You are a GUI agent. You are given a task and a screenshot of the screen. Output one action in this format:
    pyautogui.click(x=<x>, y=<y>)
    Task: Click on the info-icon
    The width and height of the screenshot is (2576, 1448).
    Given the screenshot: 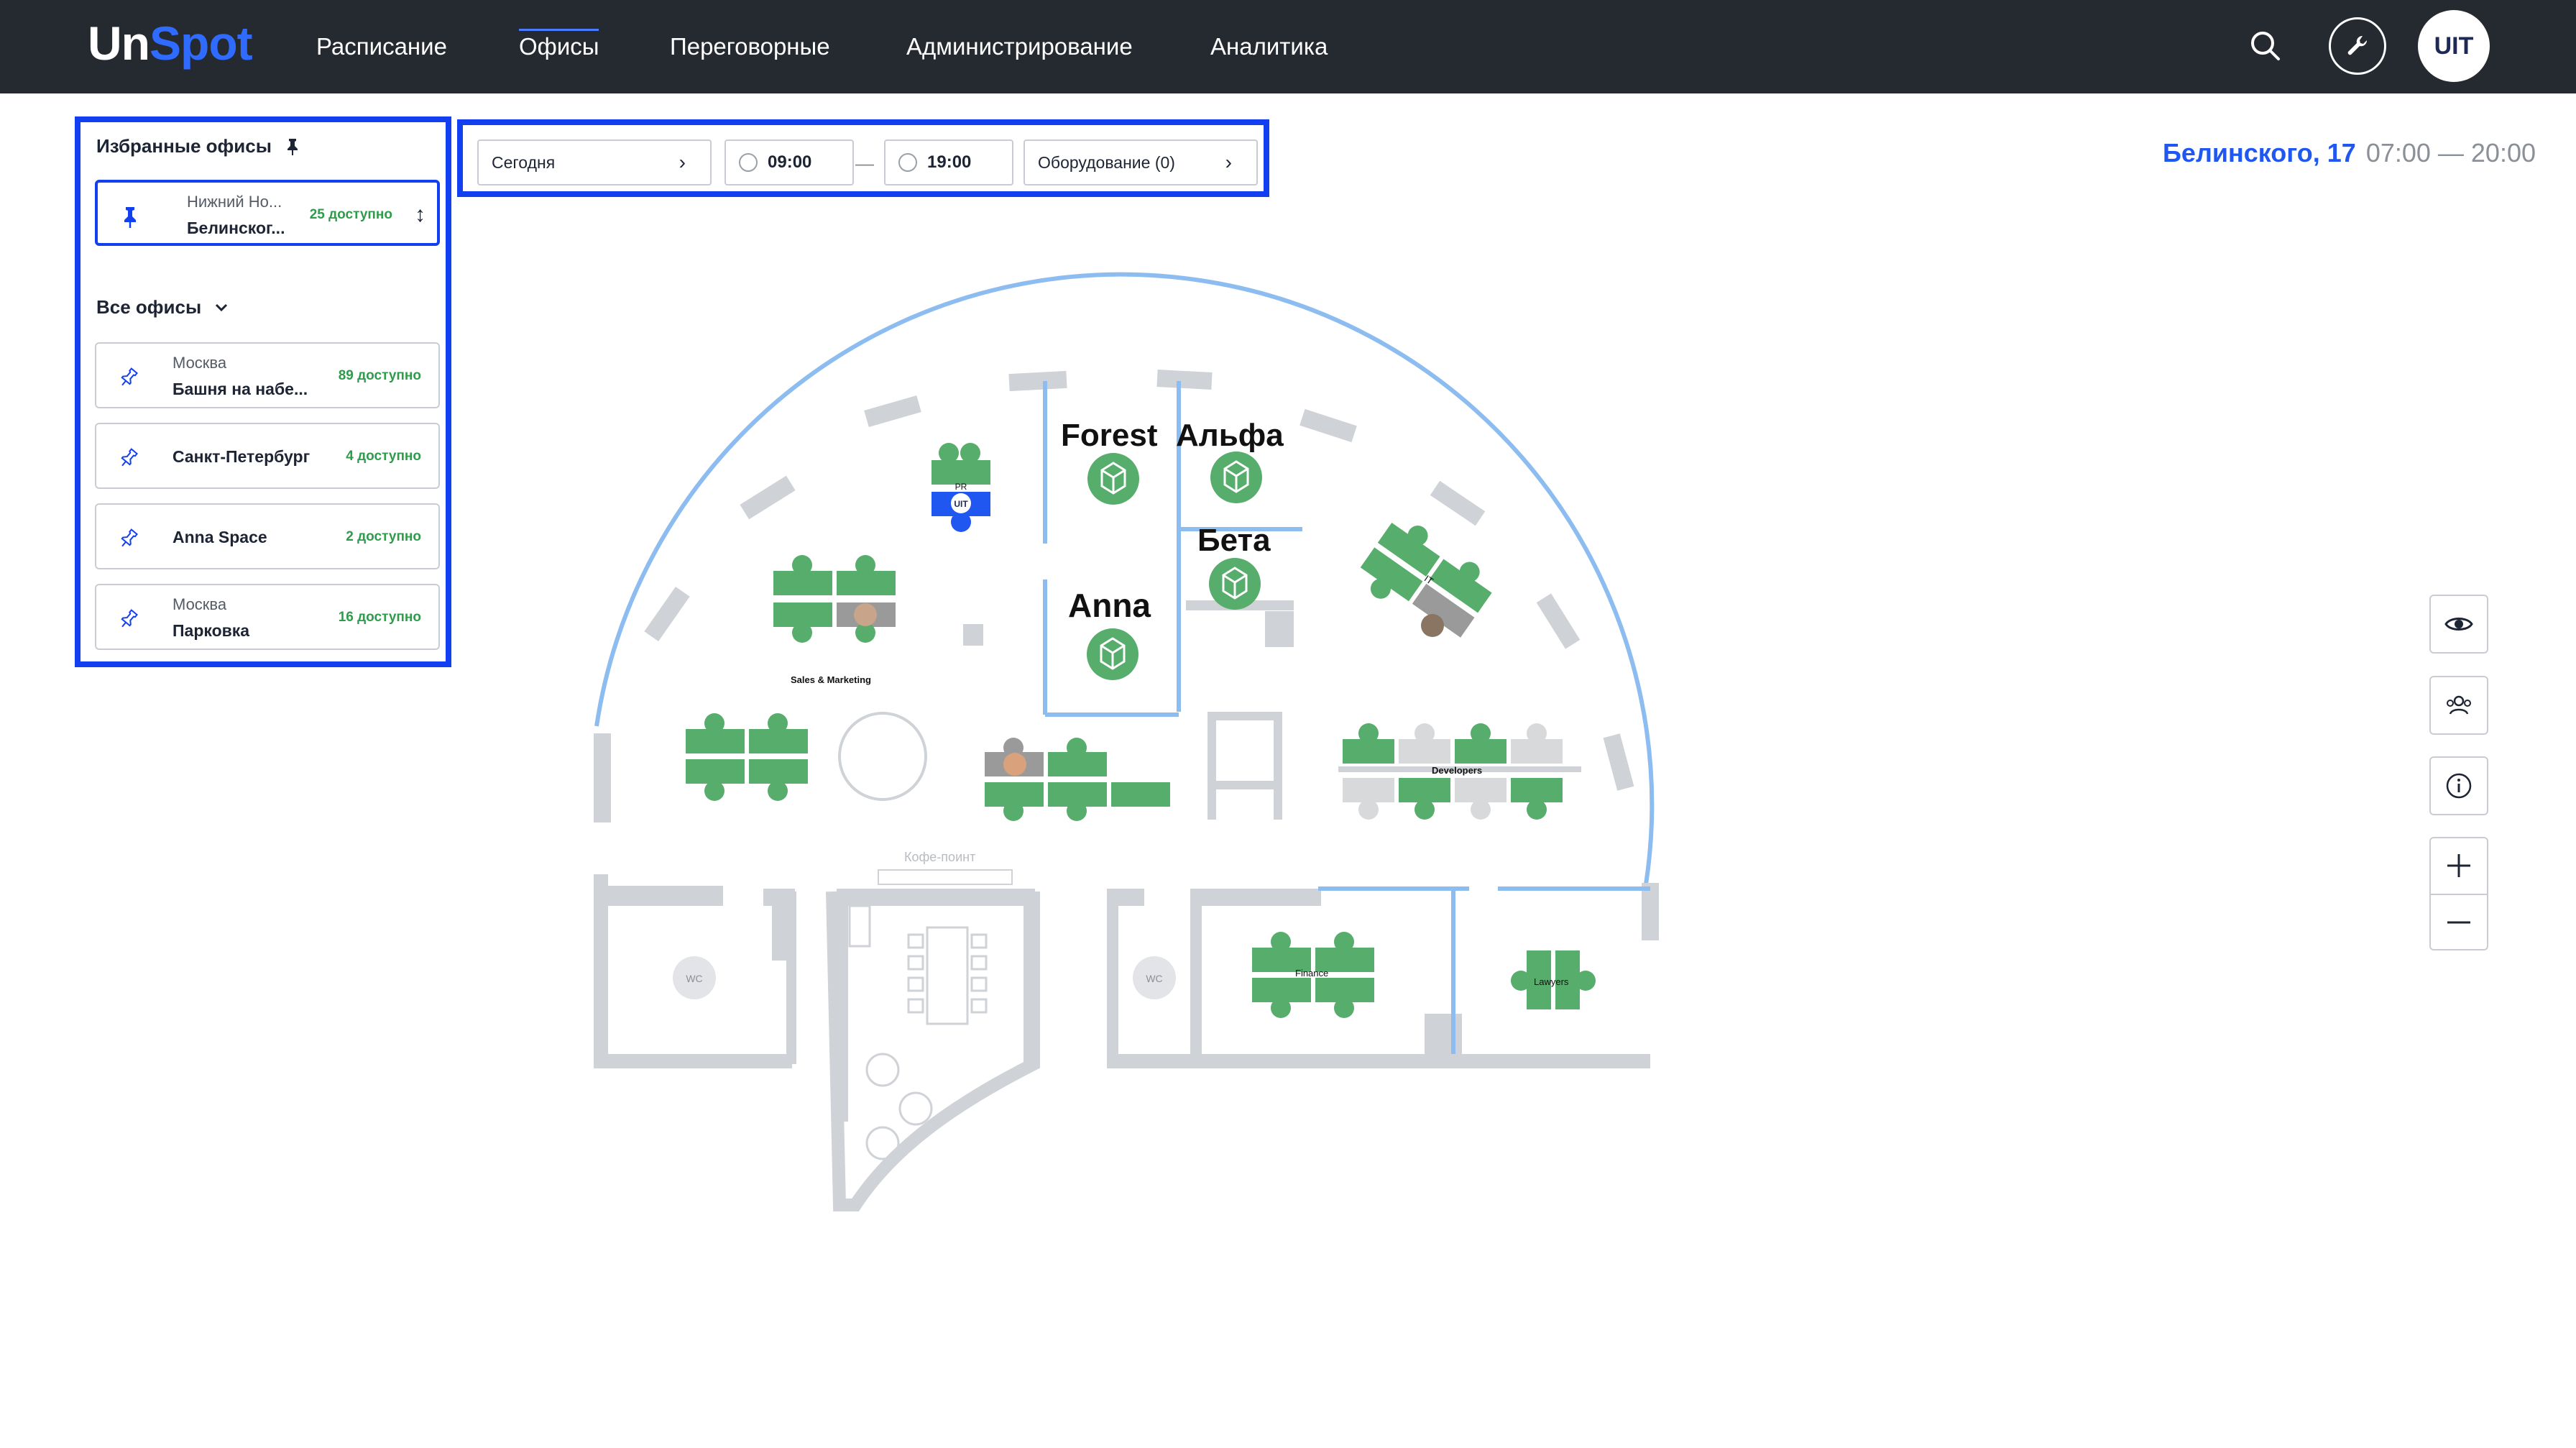 What is the action you would take?
    pyautogui.click(x=2459, y=786)
    